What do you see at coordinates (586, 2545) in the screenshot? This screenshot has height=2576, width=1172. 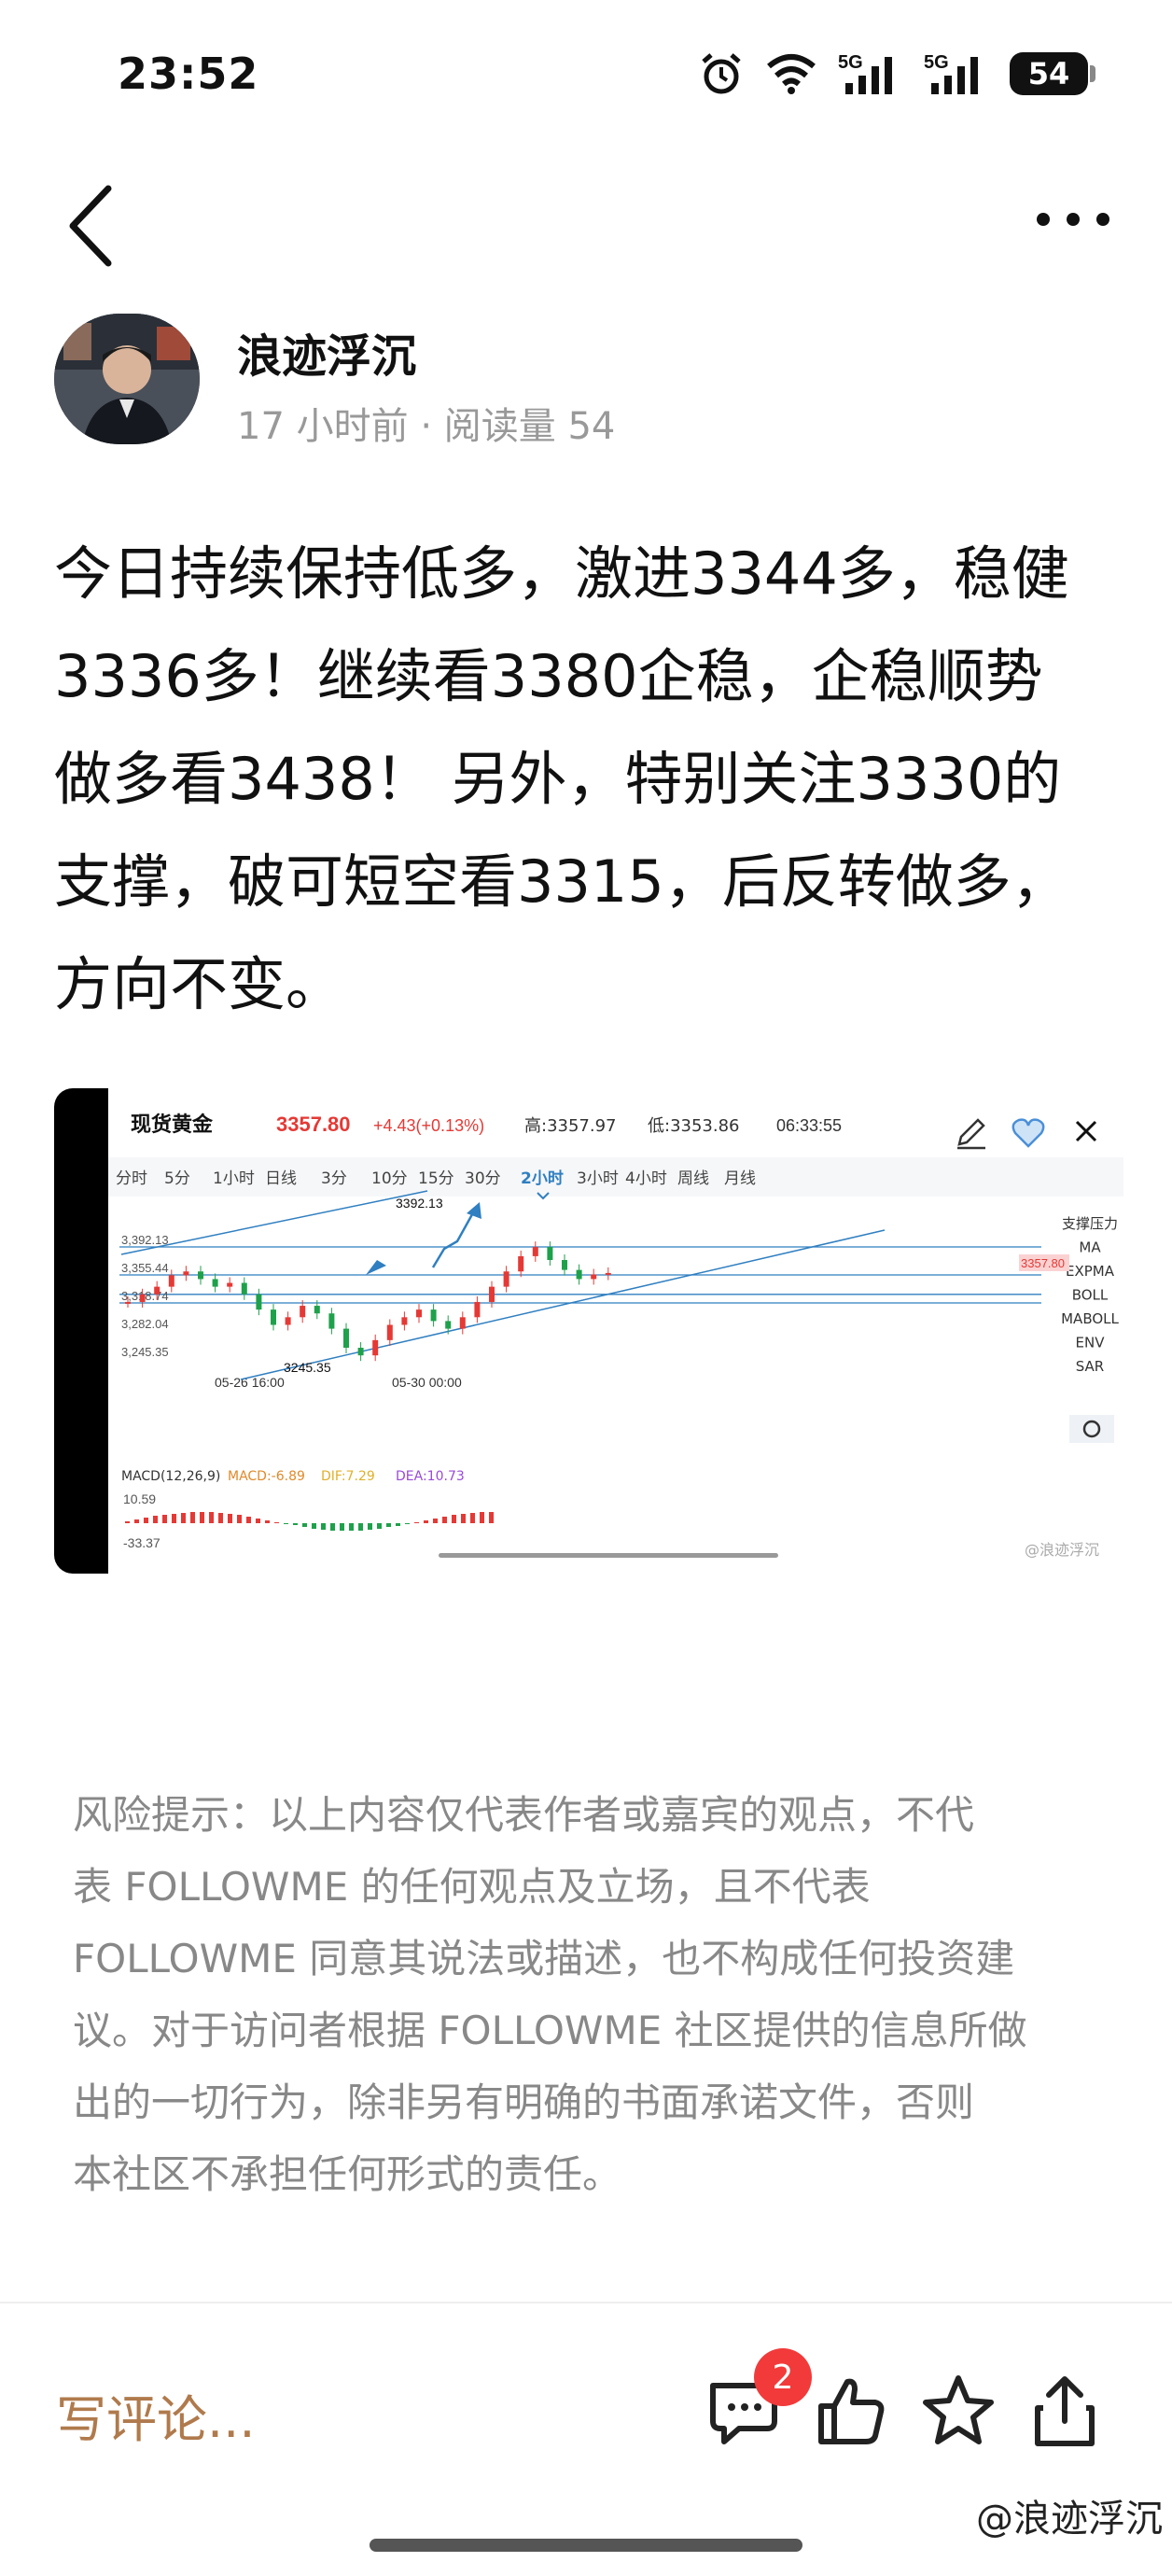 I see `home-indicator` at bounding box center [586, 2545].